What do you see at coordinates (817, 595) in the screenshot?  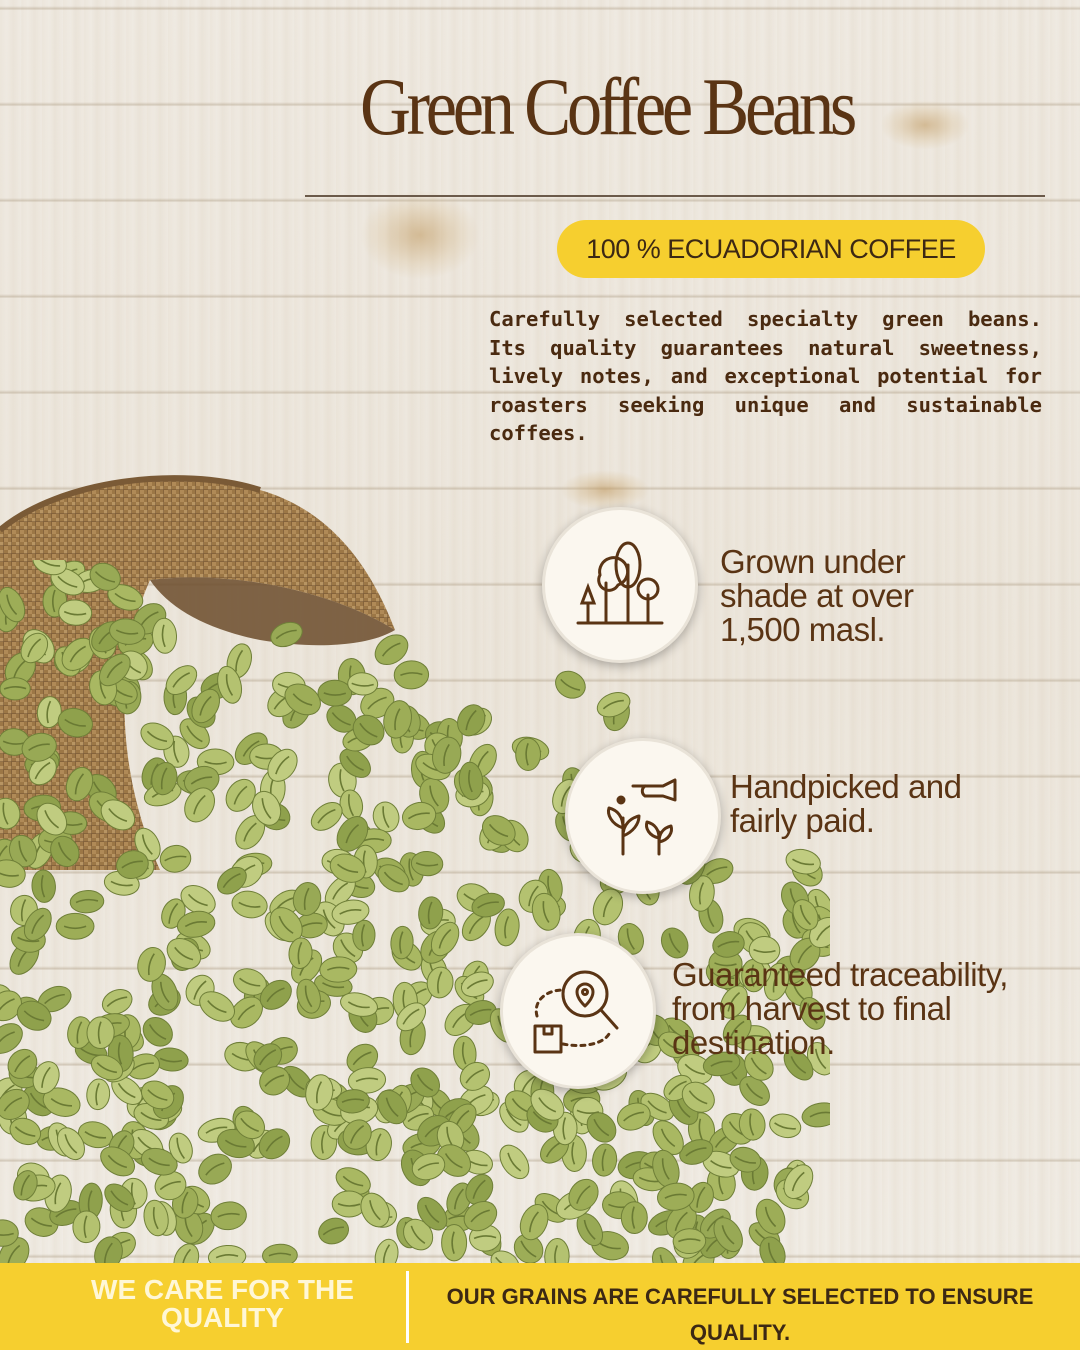 I see `feature-text-shade: Grown under shade at over 1,500 masl.` at bounding box center [817, 595].